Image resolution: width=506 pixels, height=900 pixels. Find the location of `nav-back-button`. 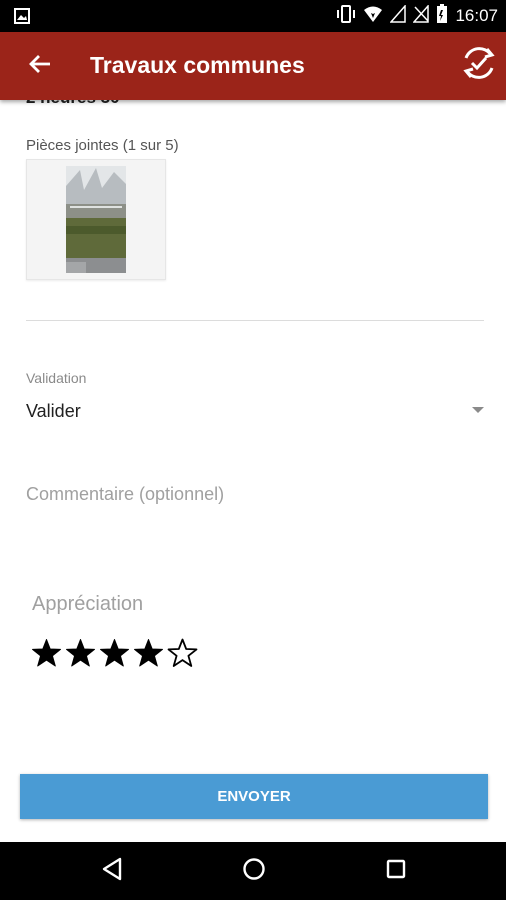

nav-back-button is located at coordinates (112, 871).